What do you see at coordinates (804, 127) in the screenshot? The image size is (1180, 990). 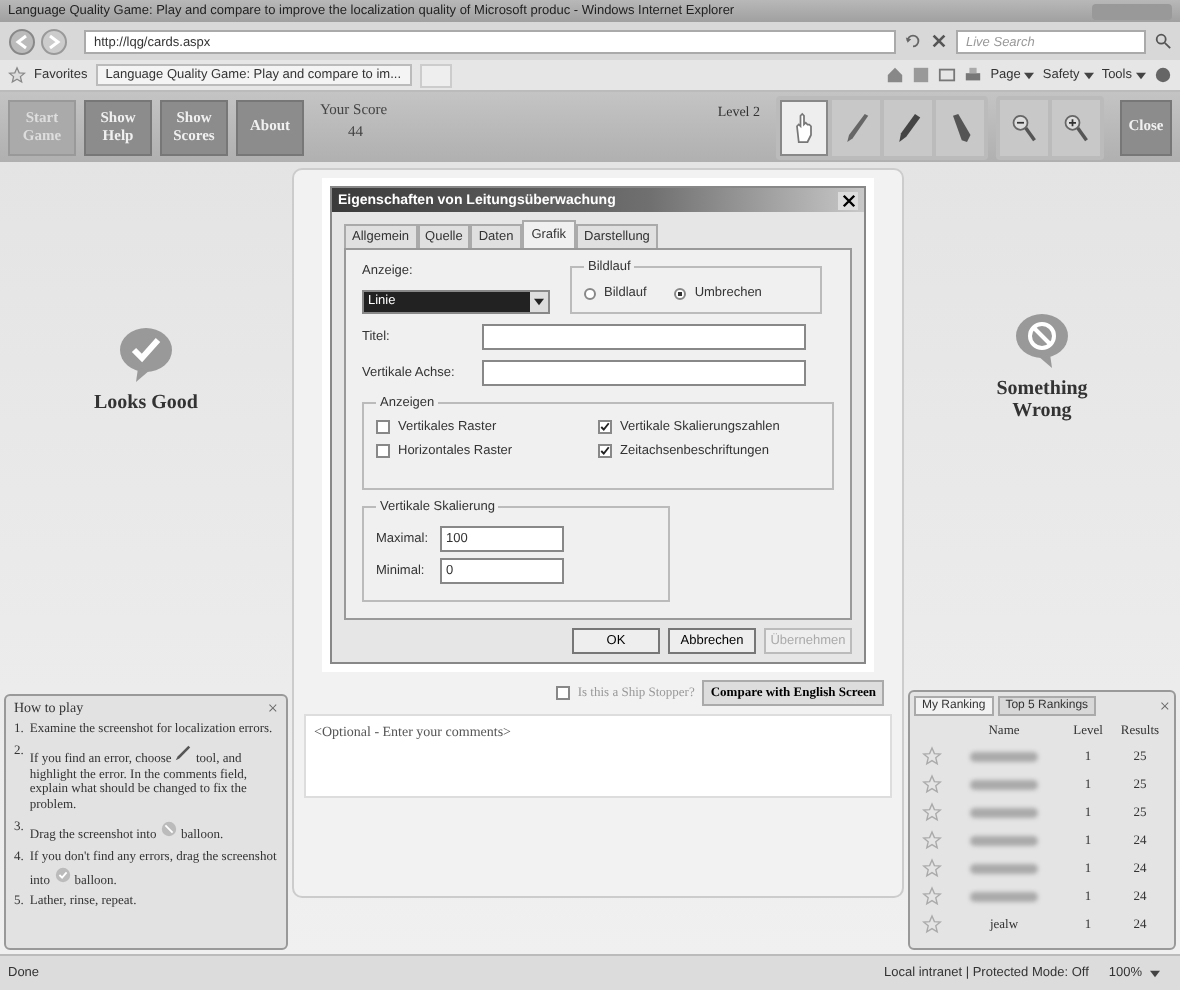 I see `hand-tool-icon` at bounding box center [804, 127].